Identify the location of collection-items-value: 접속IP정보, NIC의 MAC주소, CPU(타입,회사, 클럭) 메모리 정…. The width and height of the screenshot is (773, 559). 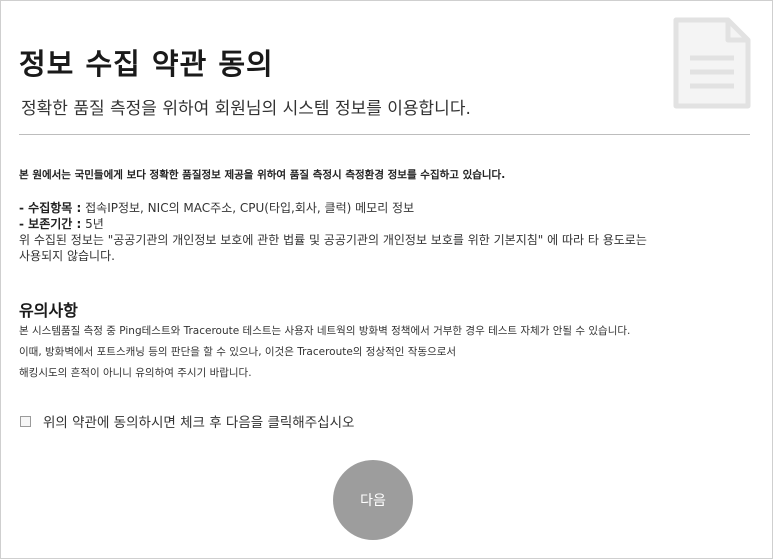
(248, 208).